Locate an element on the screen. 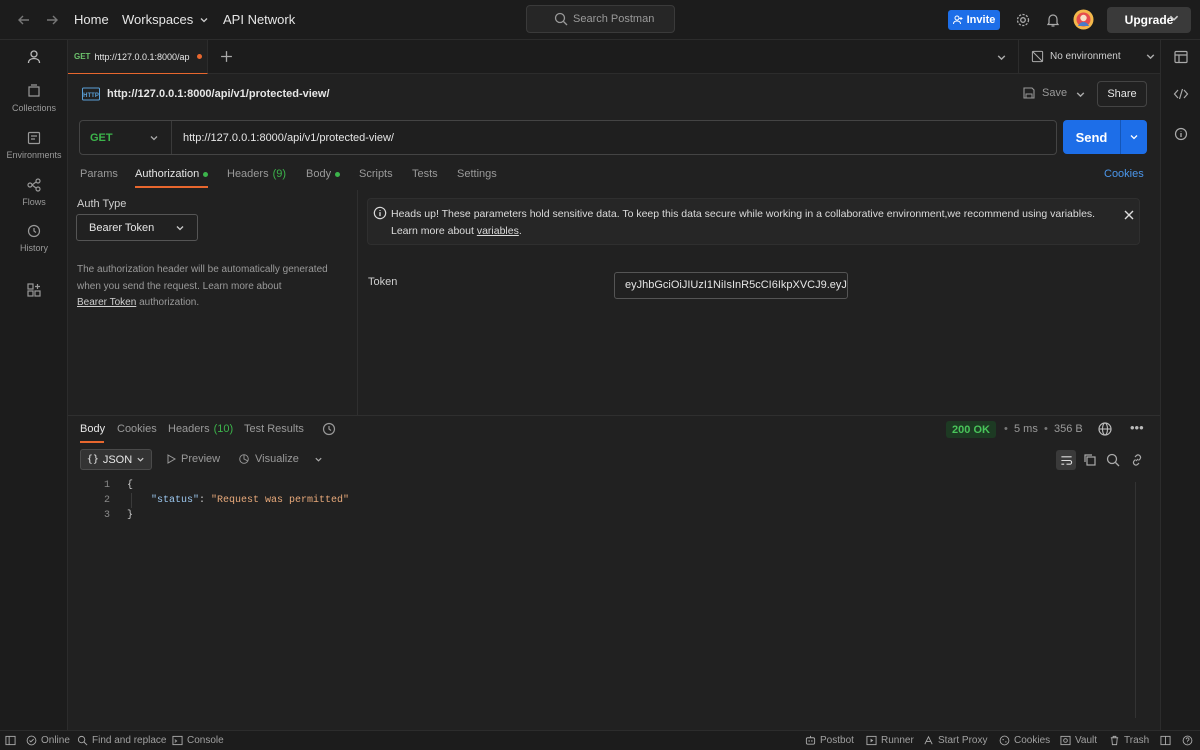 This screenshot has width=1200, height=750. right-sidebar is located at coordinates (1180, 385).